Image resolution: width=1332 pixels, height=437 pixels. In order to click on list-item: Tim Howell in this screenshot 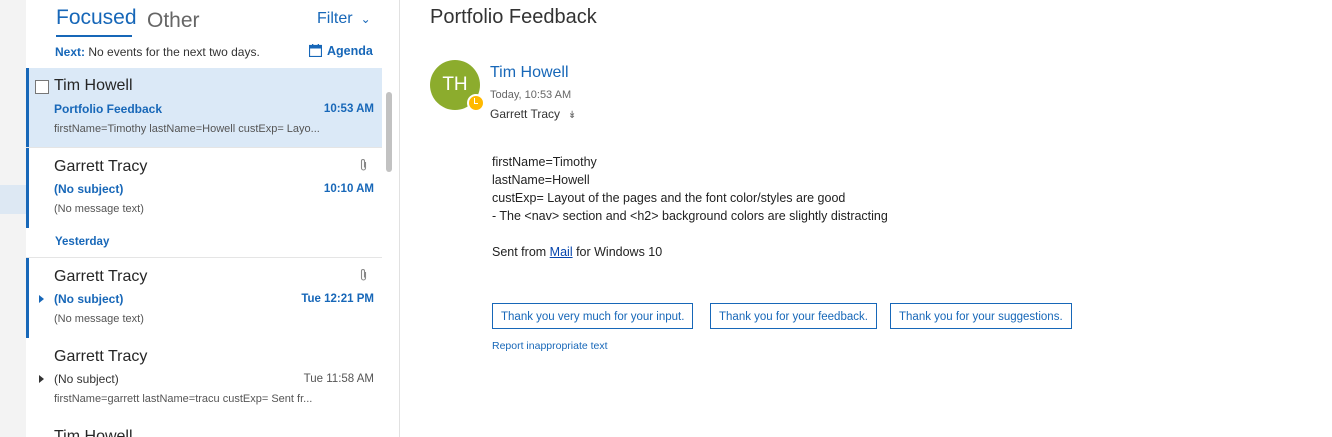, I will do `click(204, 427)`.